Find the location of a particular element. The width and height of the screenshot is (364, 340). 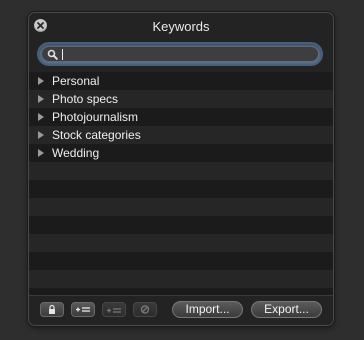

text-caret is located at coordinates (62, 54).